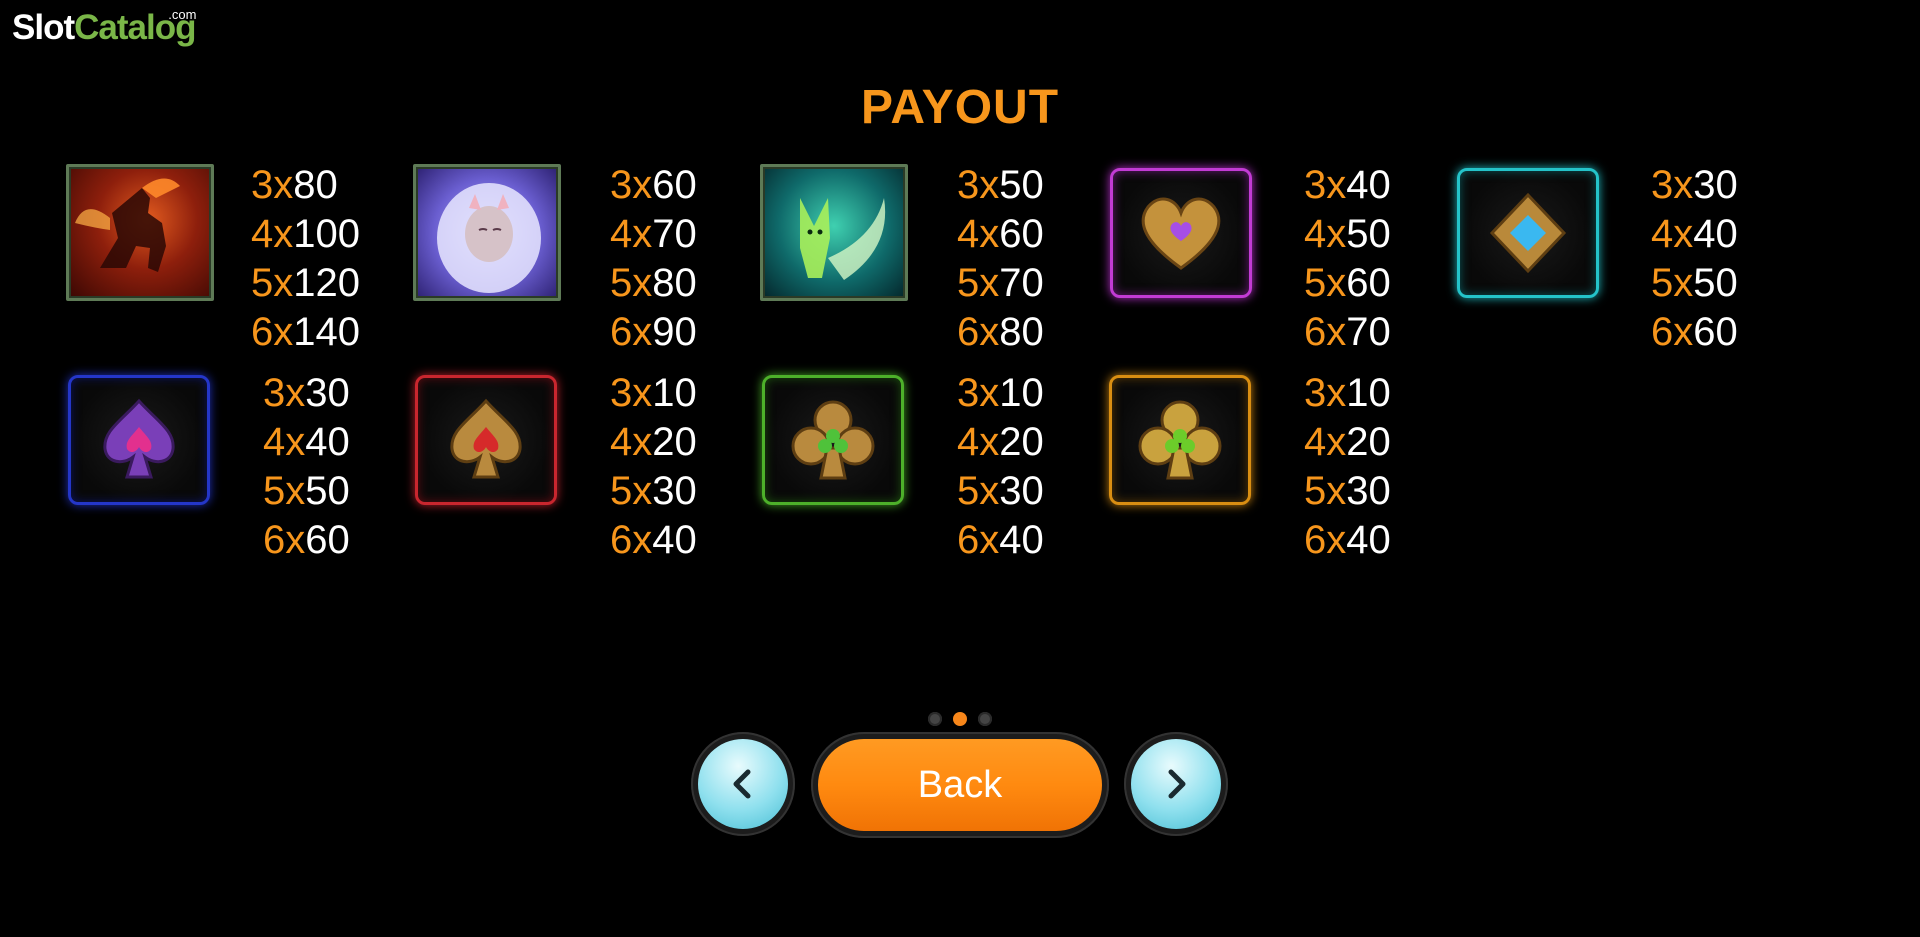 Image resolution: width=1920 pixels, height=937 pixels. What do you see at coordinates (1528, 233) in the screenshot?
I see `diamond-icon` at bounding box center [1528, 233].